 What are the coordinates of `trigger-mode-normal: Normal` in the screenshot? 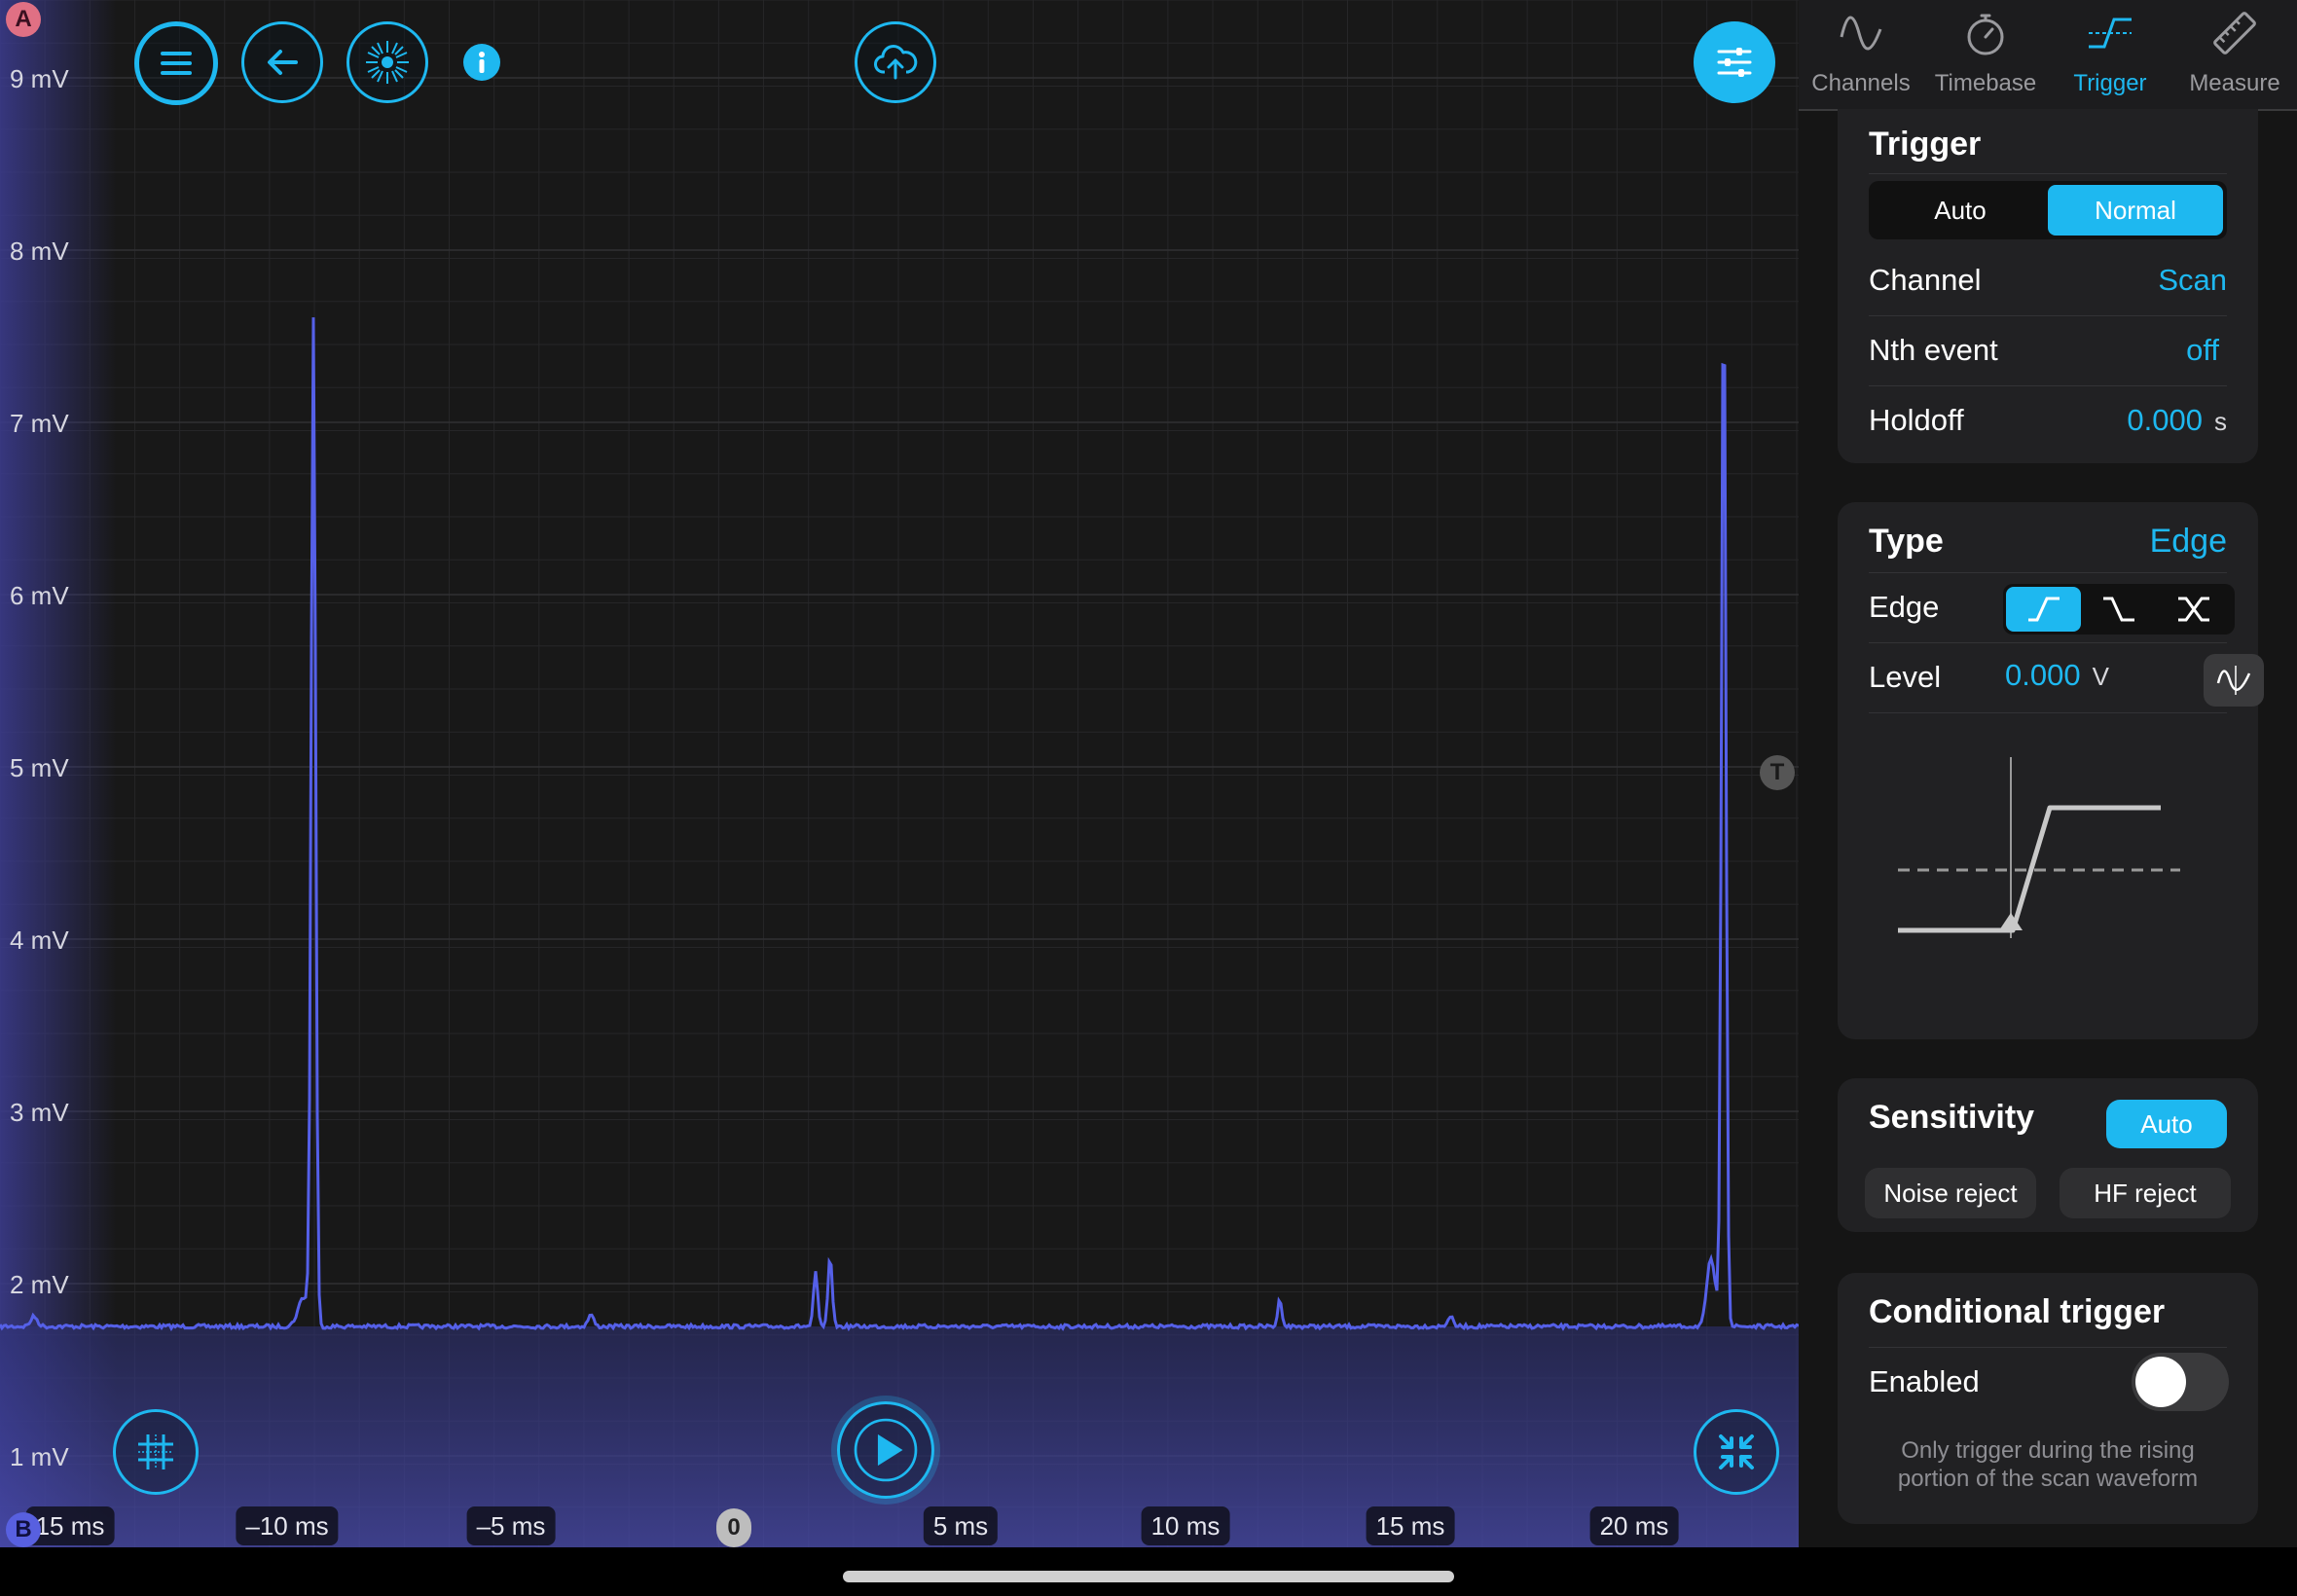 It's located at (2135, 211).